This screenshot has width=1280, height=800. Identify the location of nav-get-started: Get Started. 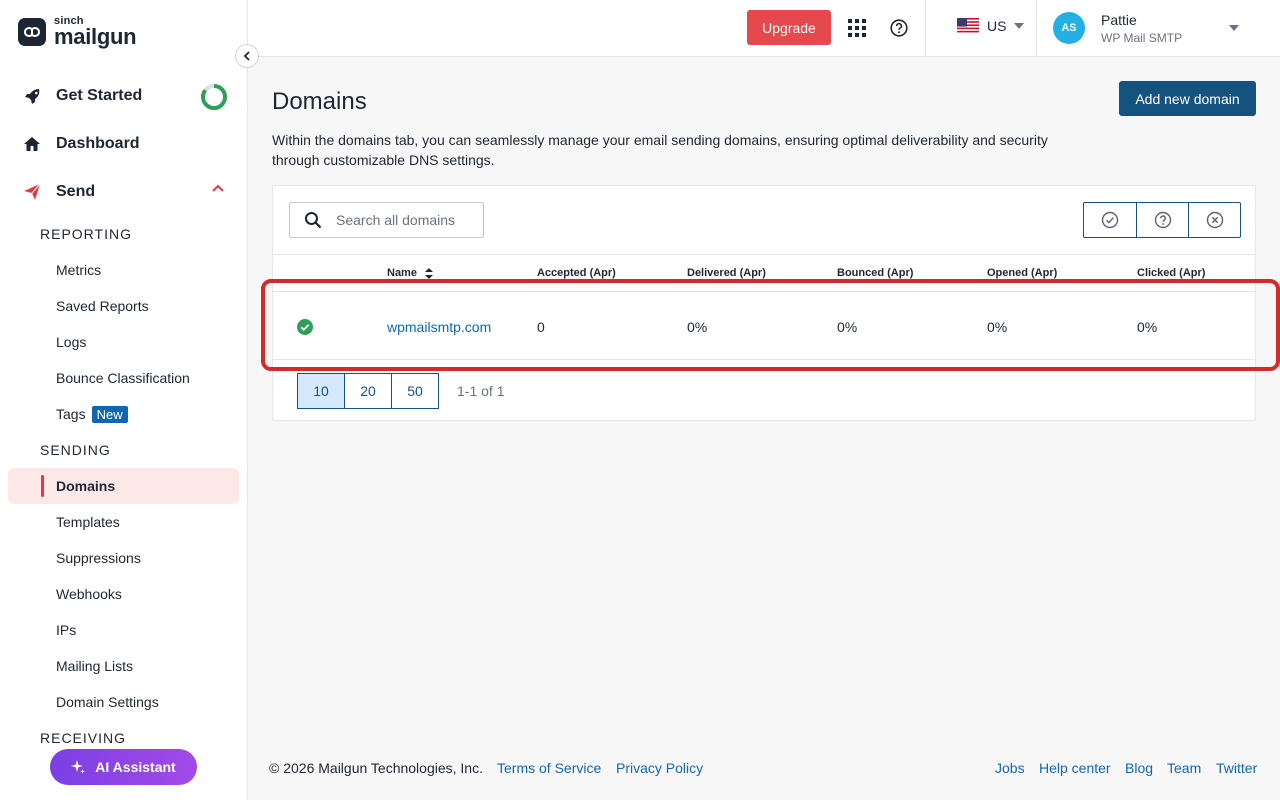
(124, 96).